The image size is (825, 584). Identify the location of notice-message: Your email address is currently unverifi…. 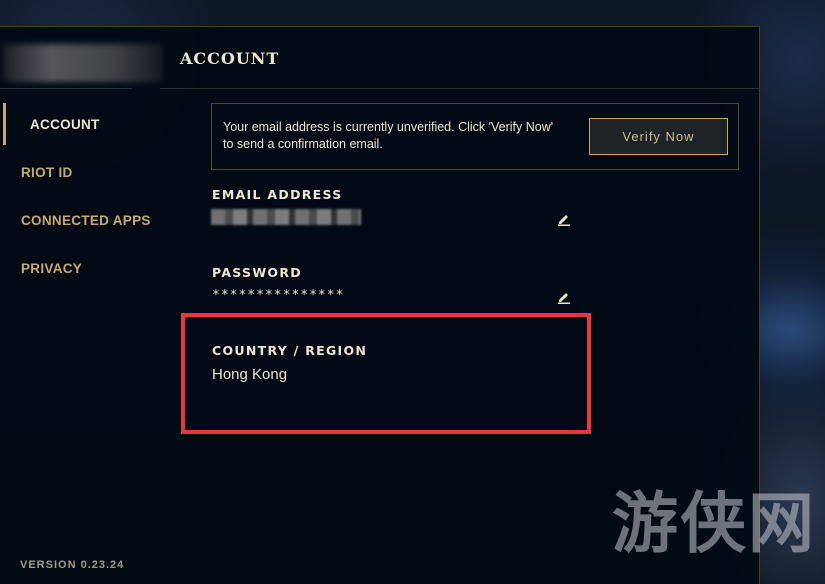
(388, 135).